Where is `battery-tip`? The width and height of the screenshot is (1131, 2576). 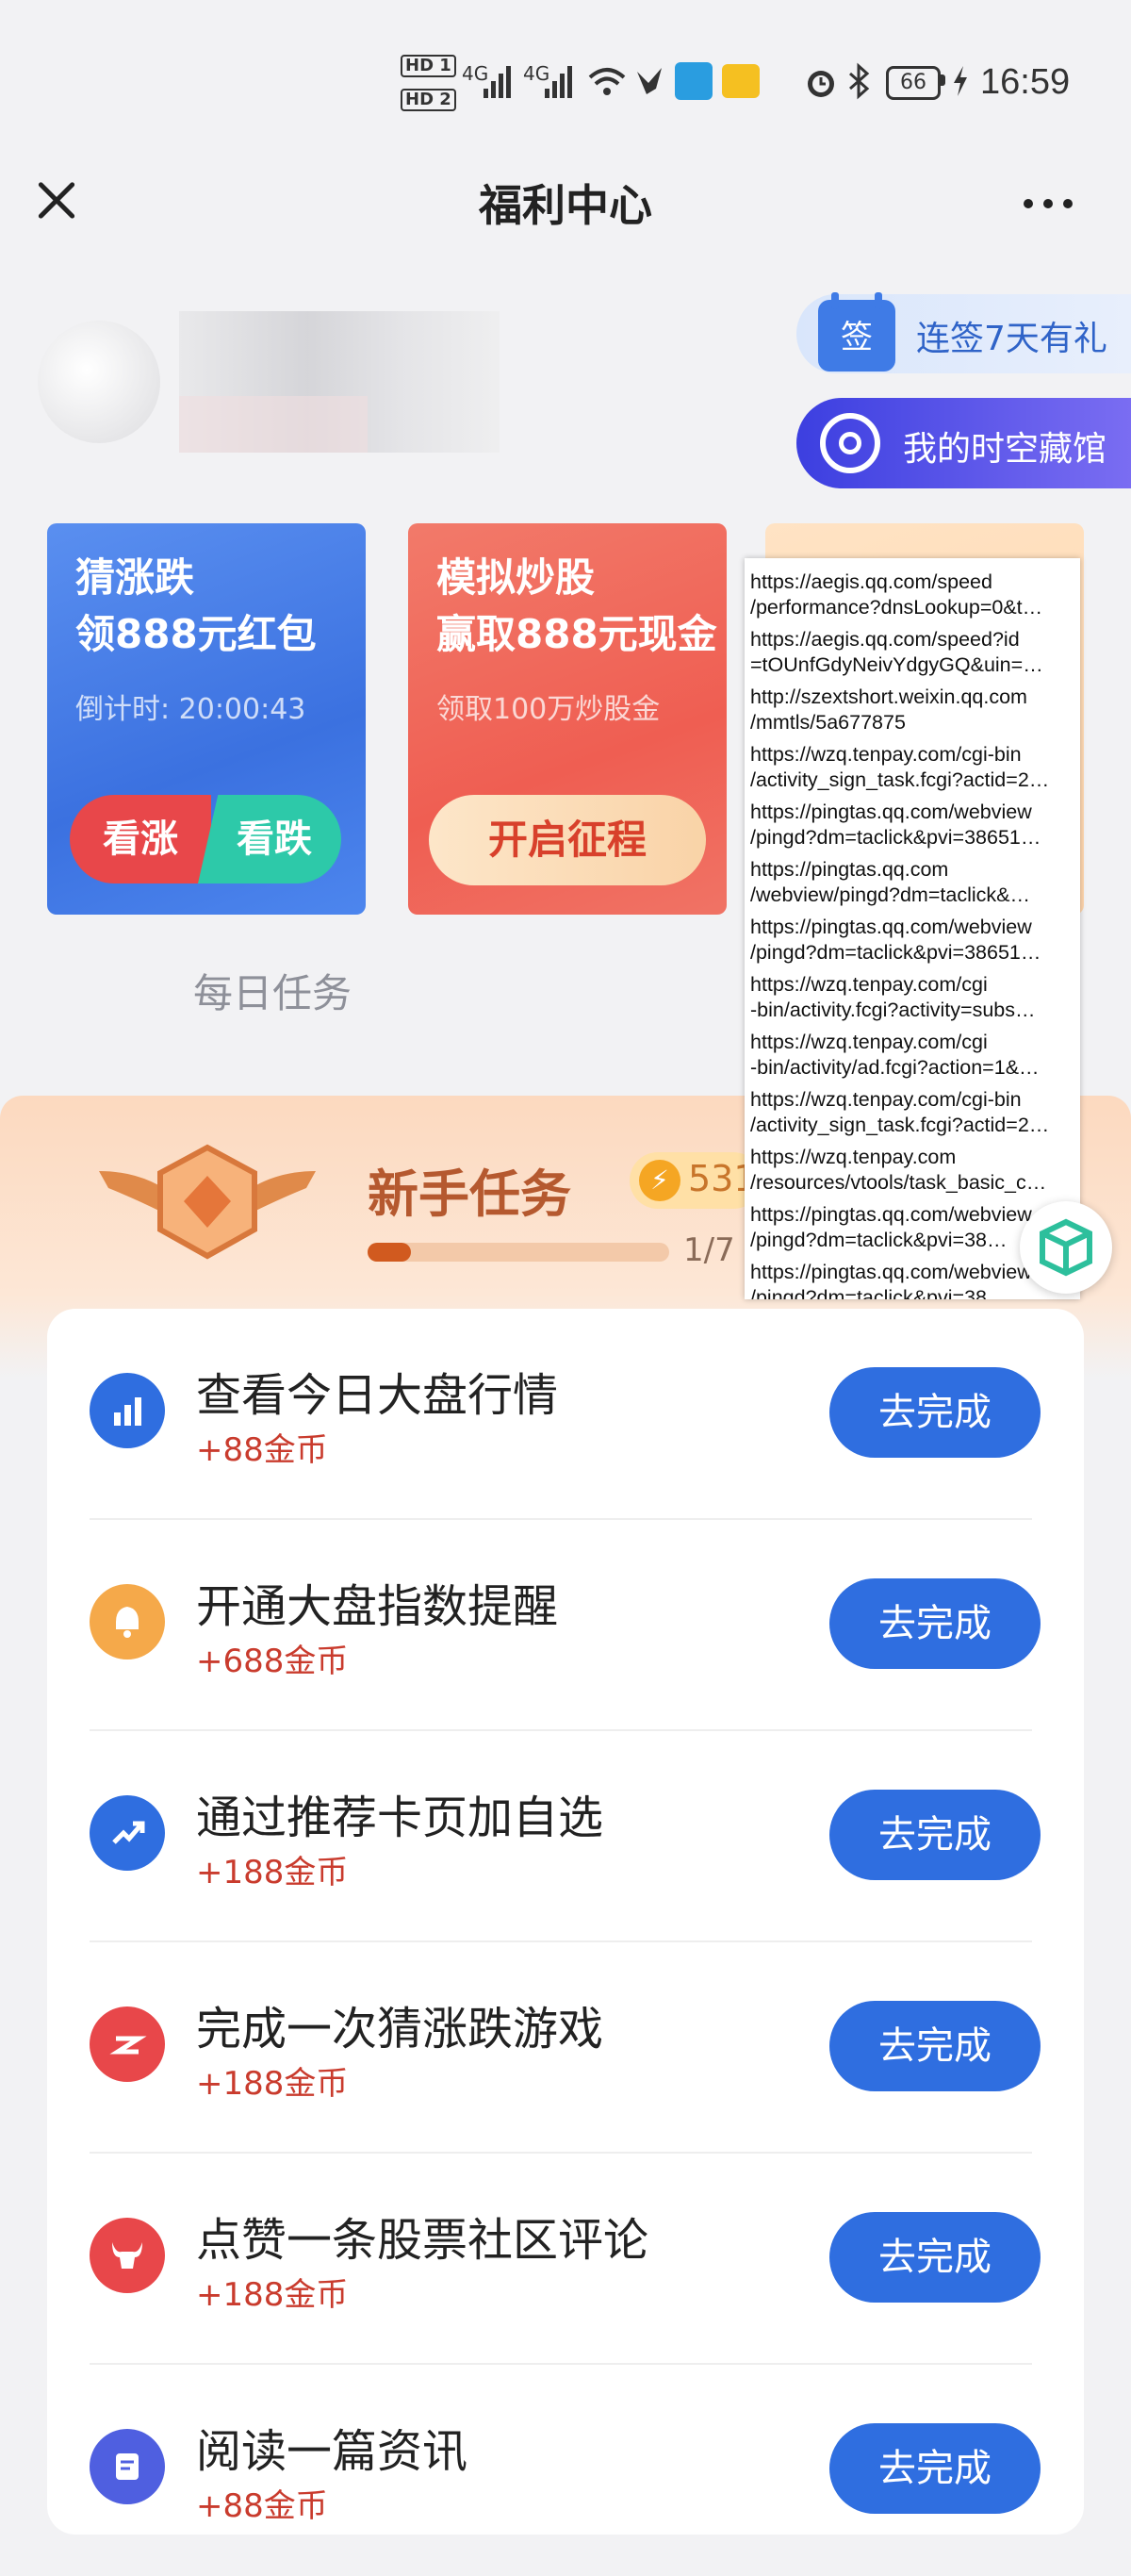 battery-tip is located at coordinates (943, 80).